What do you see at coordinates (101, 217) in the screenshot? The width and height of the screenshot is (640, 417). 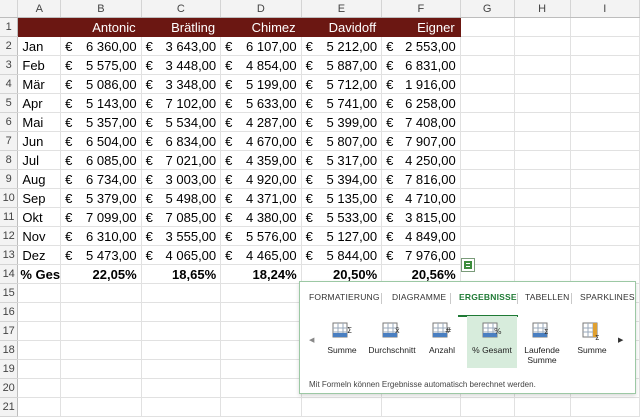 I see `value-cell: €7 099,00` at bounding box center [101, 217].